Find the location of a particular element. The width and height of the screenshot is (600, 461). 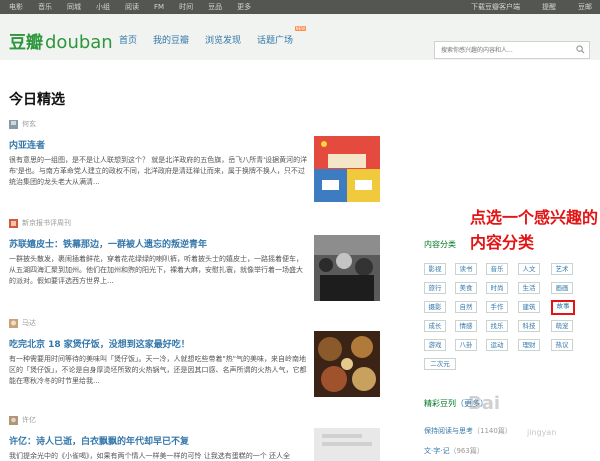

top-right-links: 下载豆瓣客户端 提醒 豆邮 is located at coordinates (520, 7).